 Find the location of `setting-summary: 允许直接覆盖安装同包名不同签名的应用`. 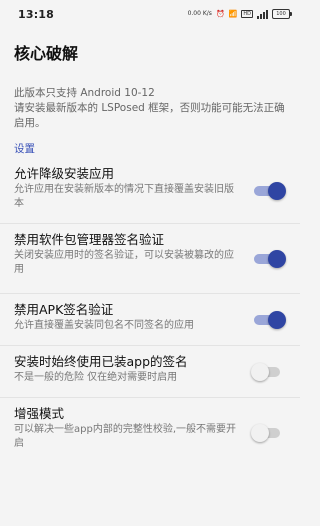

setting-summary: 允许直接覆盖安装同包名不同签名的应用 is located at coordinates (104, 325).